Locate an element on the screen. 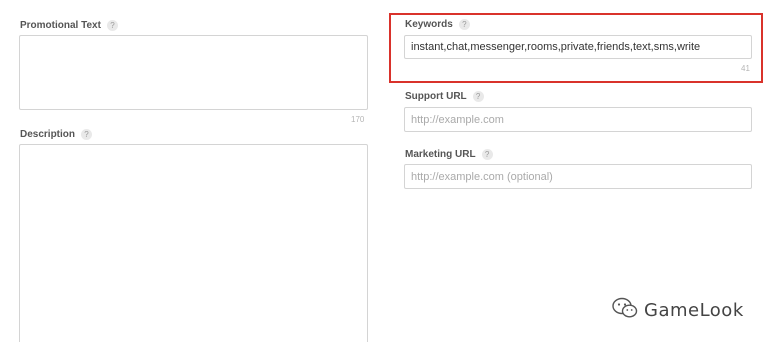  promotional-text-label-text: Promotional Text is located at coordinates (60, 25).